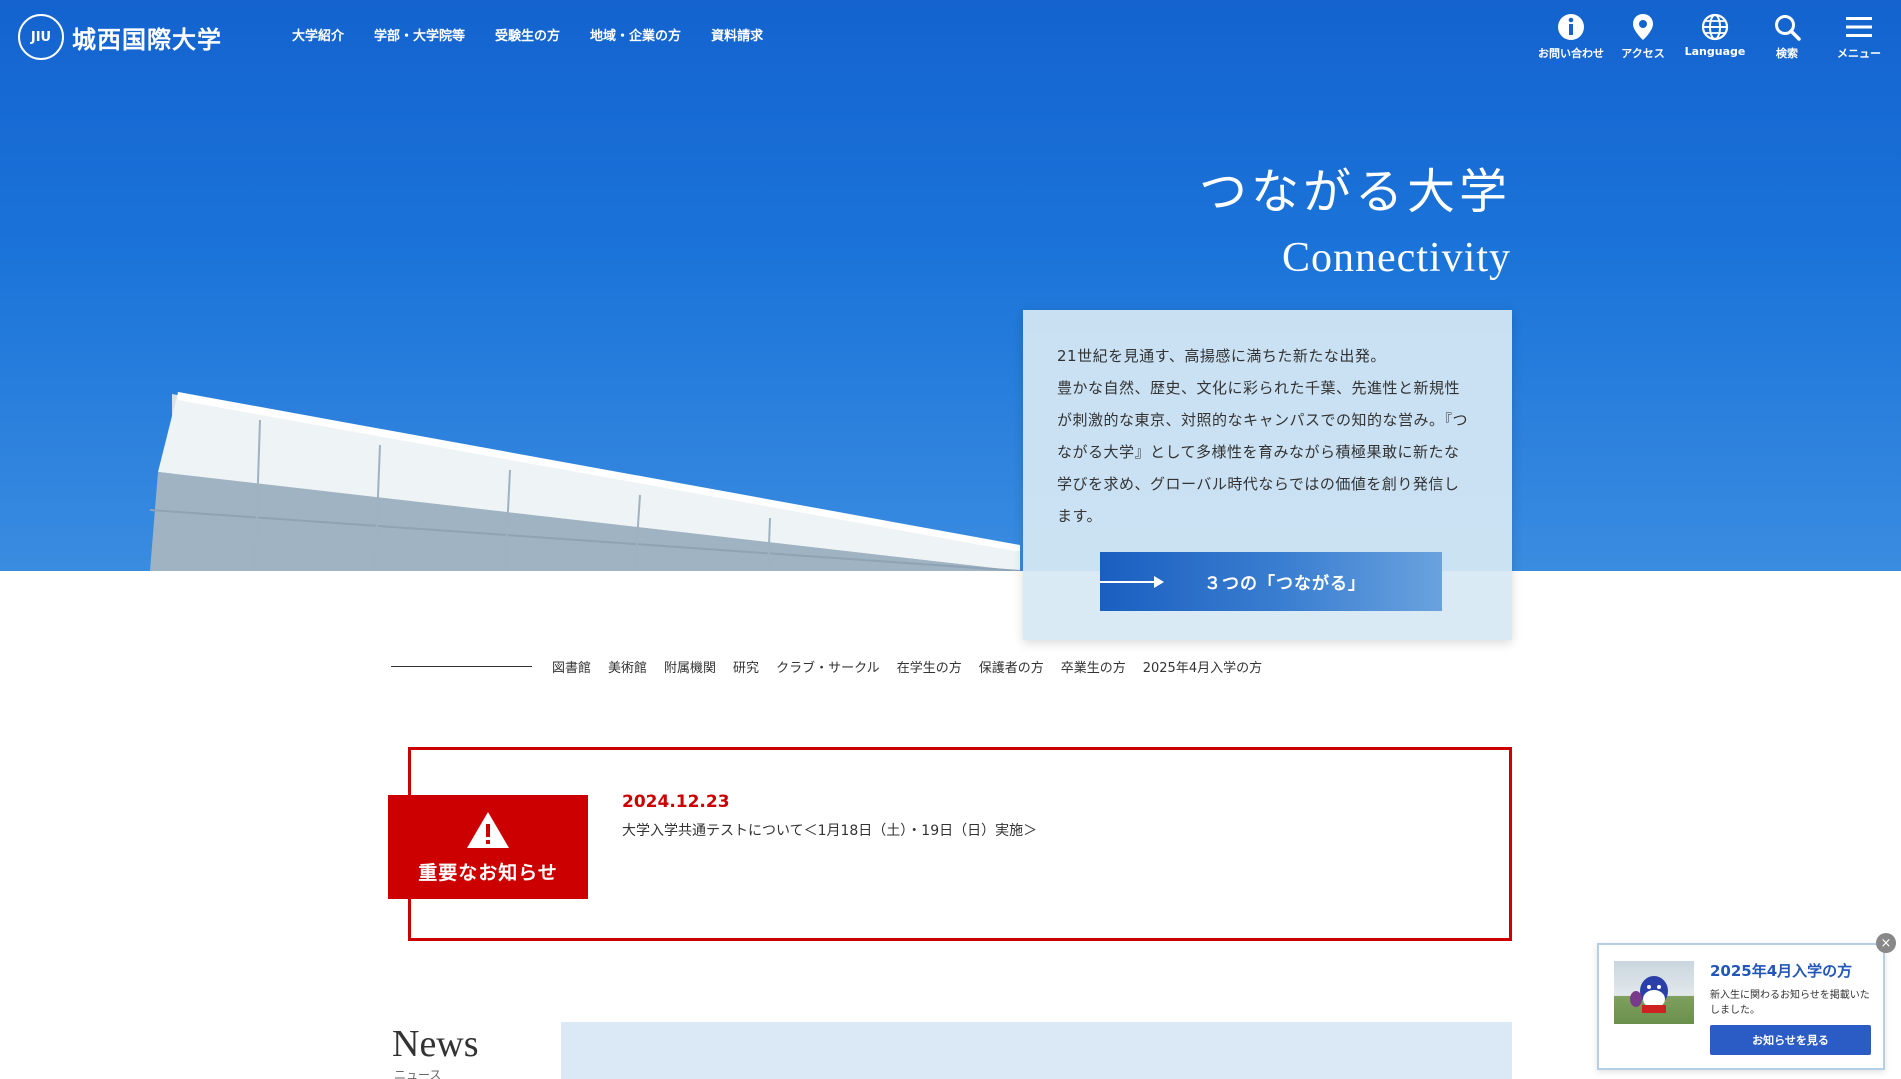 This screenshot has width=1901, height=1079. I want to click on university-logo: JIU 城西国際大学, so click(120, 37).